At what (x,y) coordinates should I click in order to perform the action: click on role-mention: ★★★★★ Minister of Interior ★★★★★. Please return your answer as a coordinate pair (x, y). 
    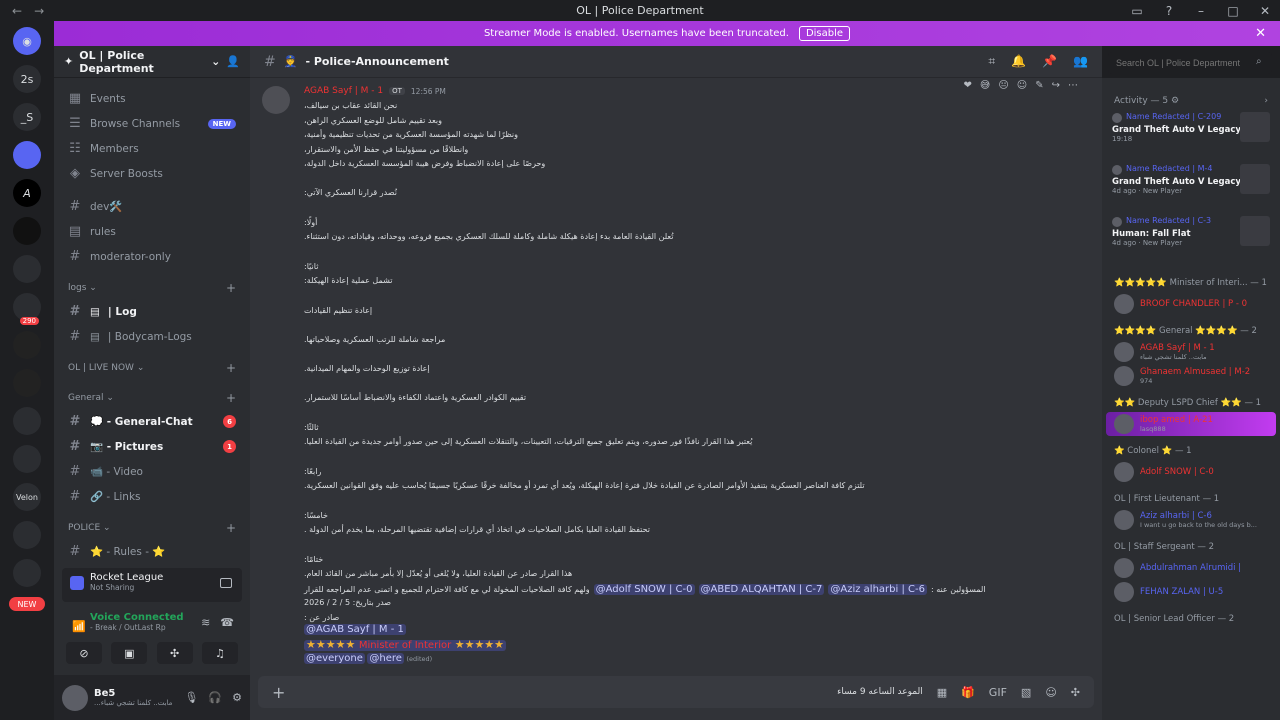
    Looking at the image, I should click on (405, 644).